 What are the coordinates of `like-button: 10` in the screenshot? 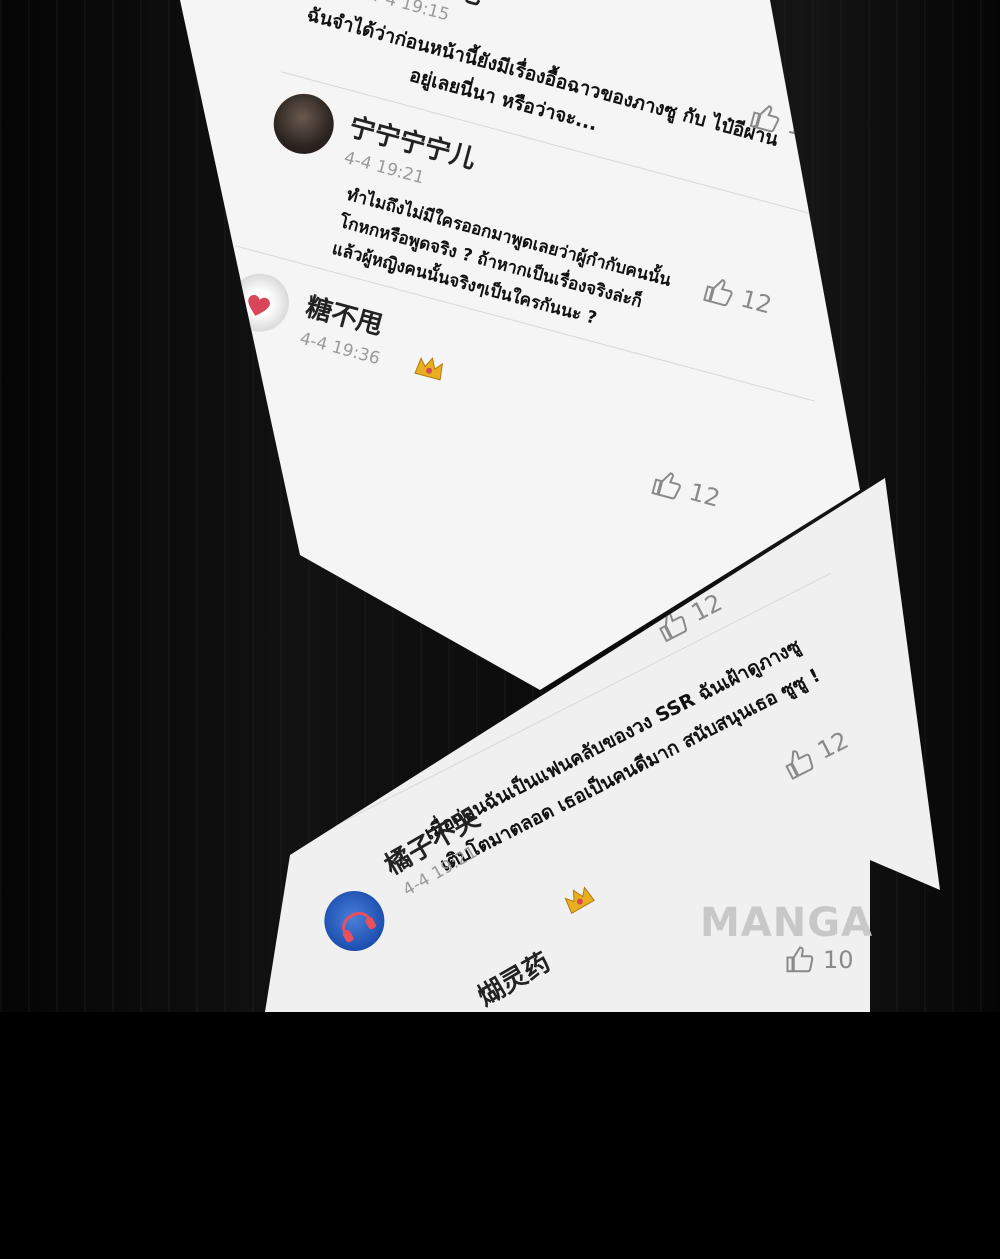 It's located at (819, 960).